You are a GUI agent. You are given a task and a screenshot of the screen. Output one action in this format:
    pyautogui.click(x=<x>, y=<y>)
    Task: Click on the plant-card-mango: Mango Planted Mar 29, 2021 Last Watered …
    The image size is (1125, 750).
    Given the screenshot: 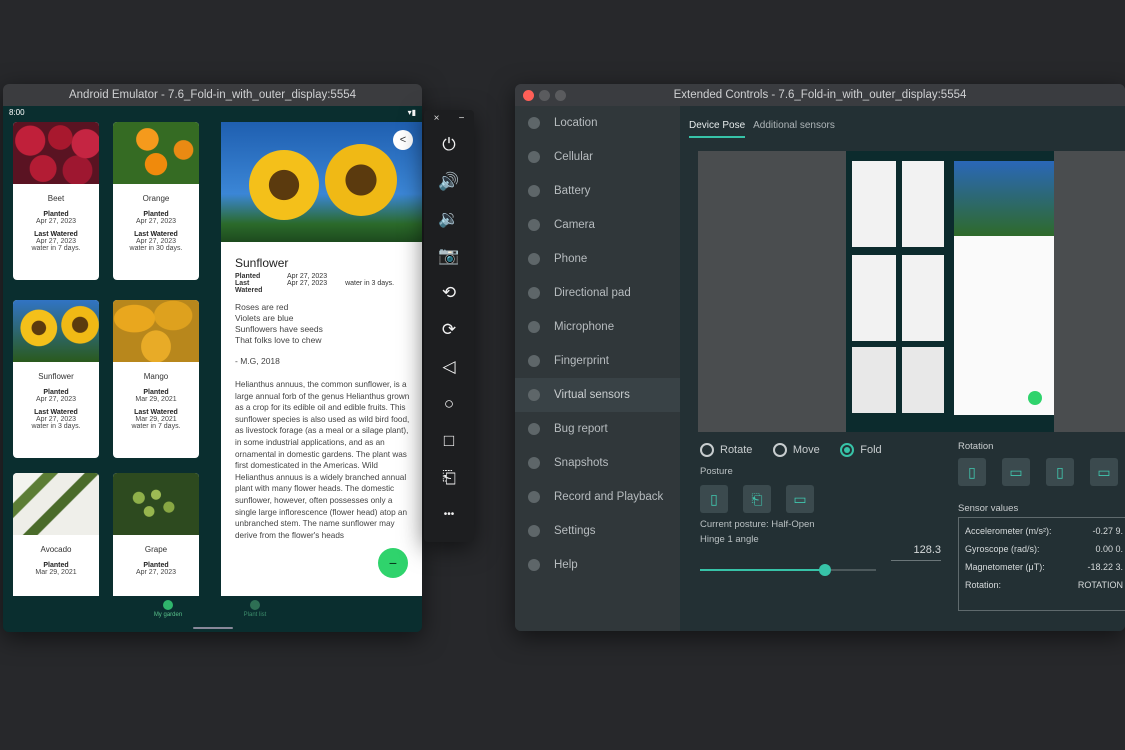 What is the action you would take?
    pyautogui.click(x=156, y=379)
    